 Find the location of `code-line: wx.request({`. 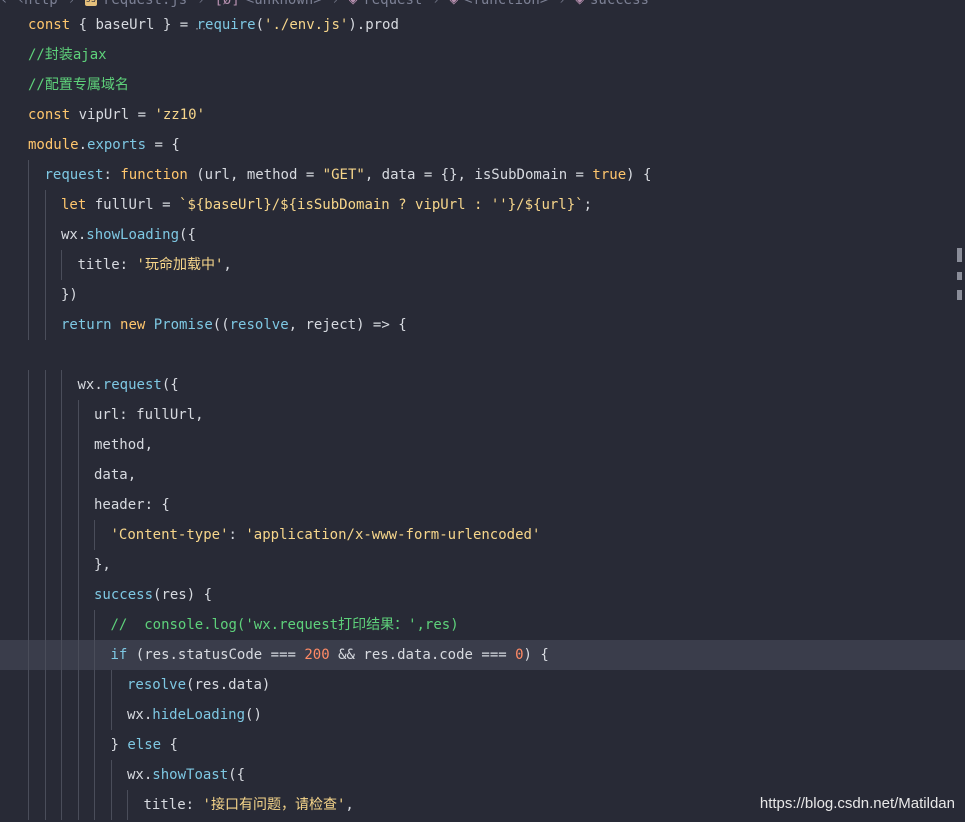

code-line: wx.request({ is located at coordinates (482, 385).